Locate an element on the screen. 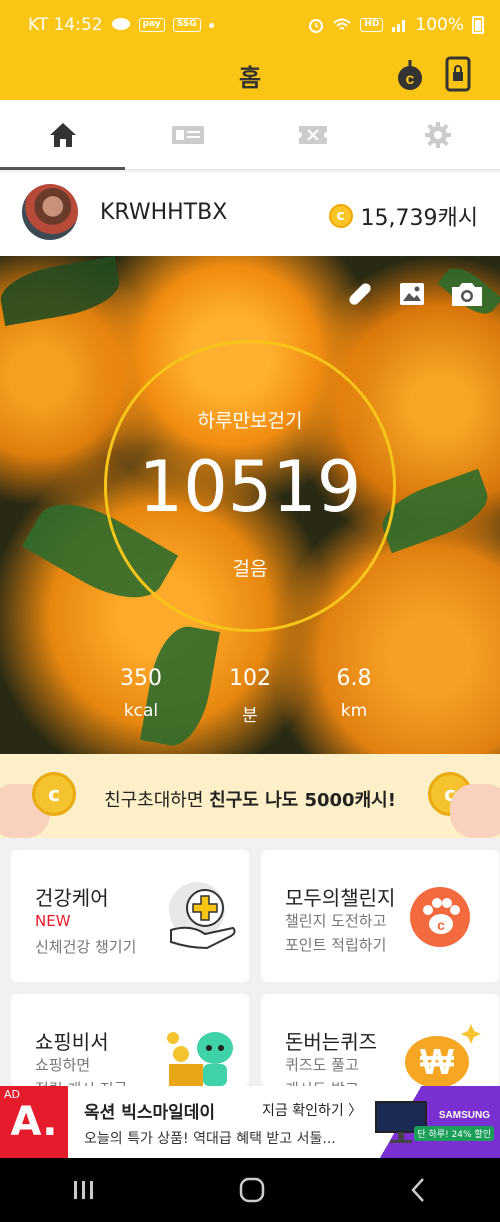  notification-dot-icon is located at coordinates (211, 25).